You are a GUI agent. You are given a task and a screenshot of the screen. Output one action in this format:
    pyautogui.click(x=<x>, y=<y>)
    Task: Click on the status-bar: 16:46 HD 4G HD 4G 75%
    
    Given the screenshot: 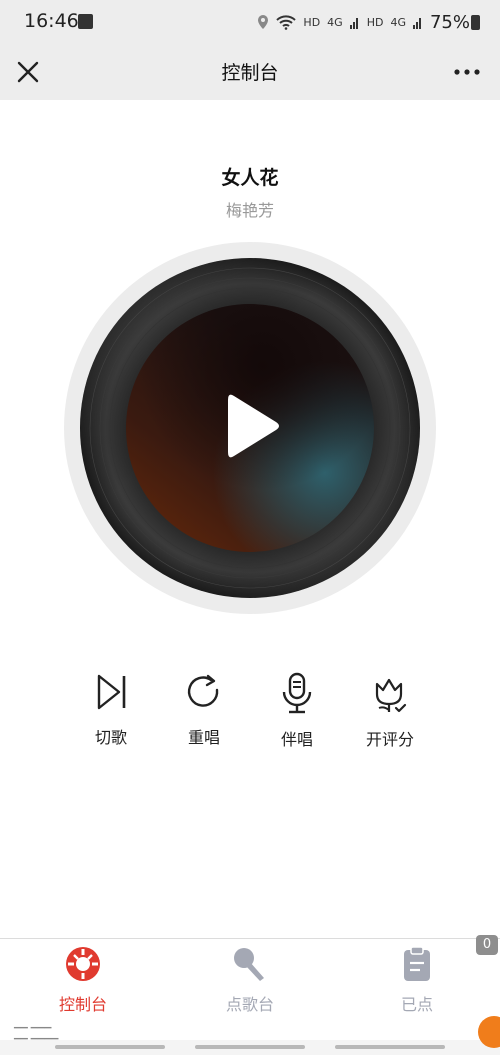 What is the action you would take?
    pyautogui.click(x=250, y=22)
    